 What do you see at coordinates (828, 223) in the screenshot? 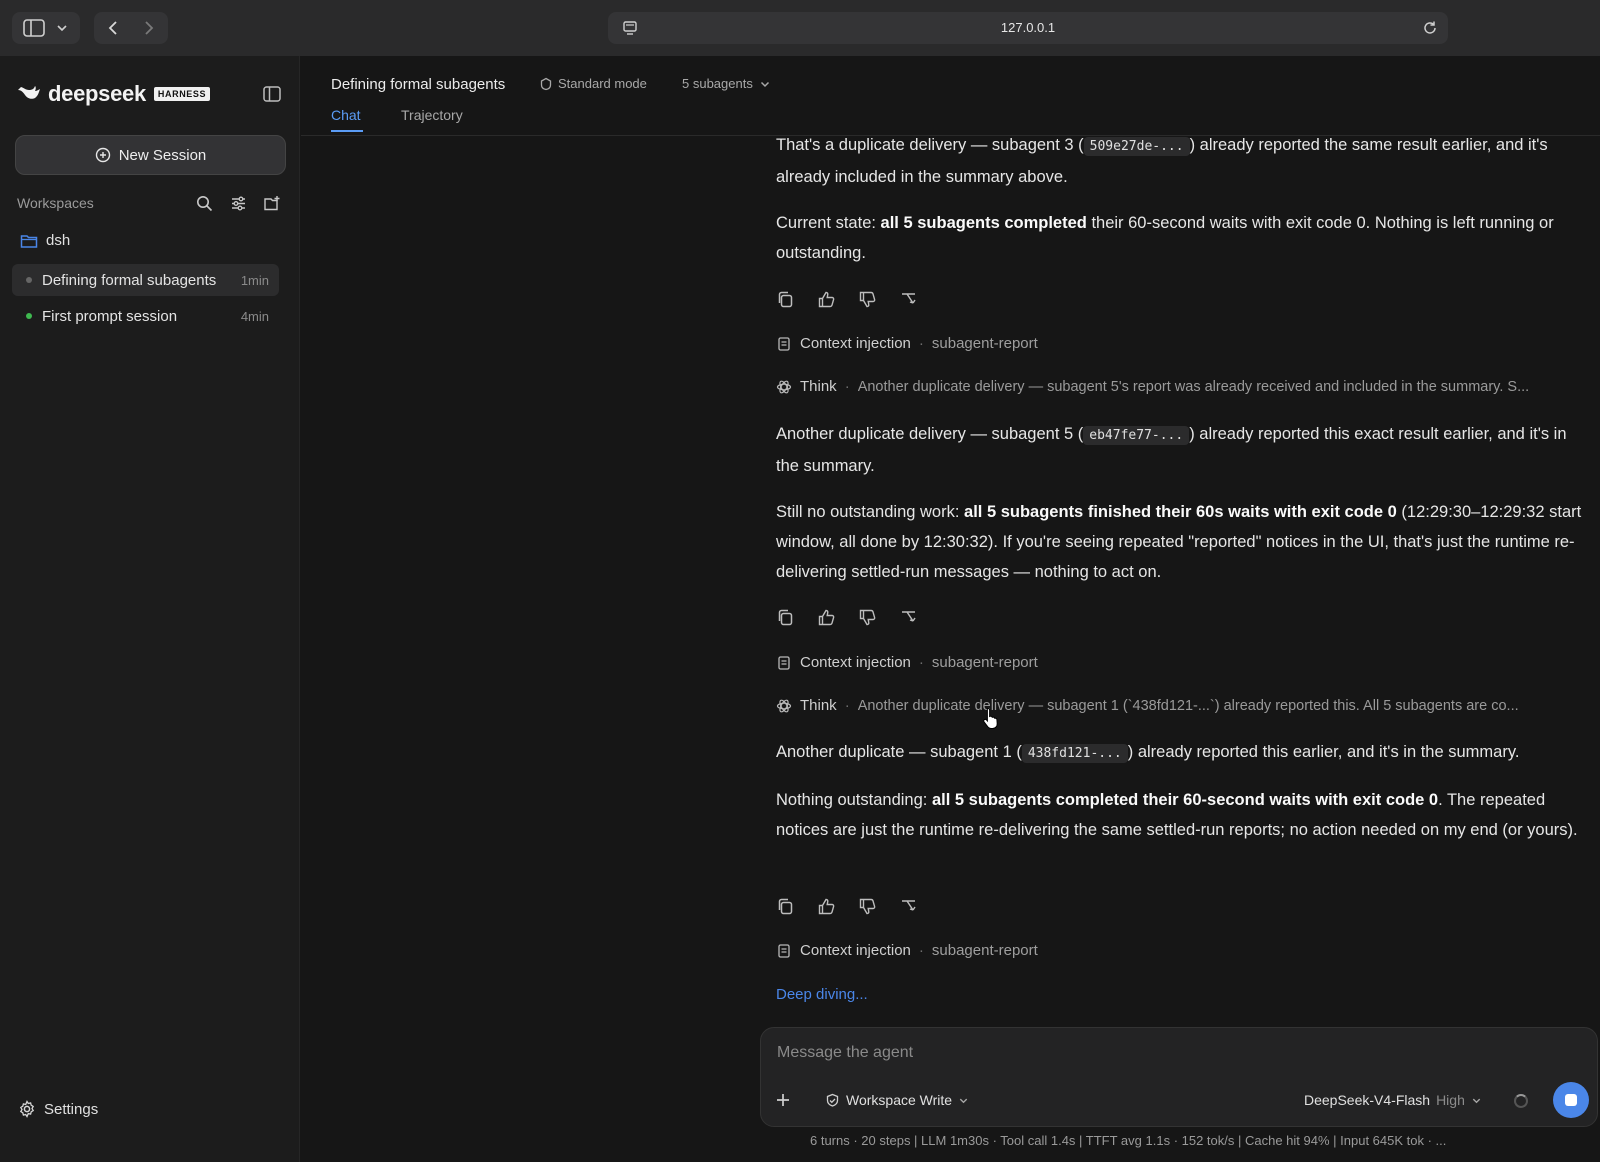
I see `text: Current state:` at bounding box center [828, 223].